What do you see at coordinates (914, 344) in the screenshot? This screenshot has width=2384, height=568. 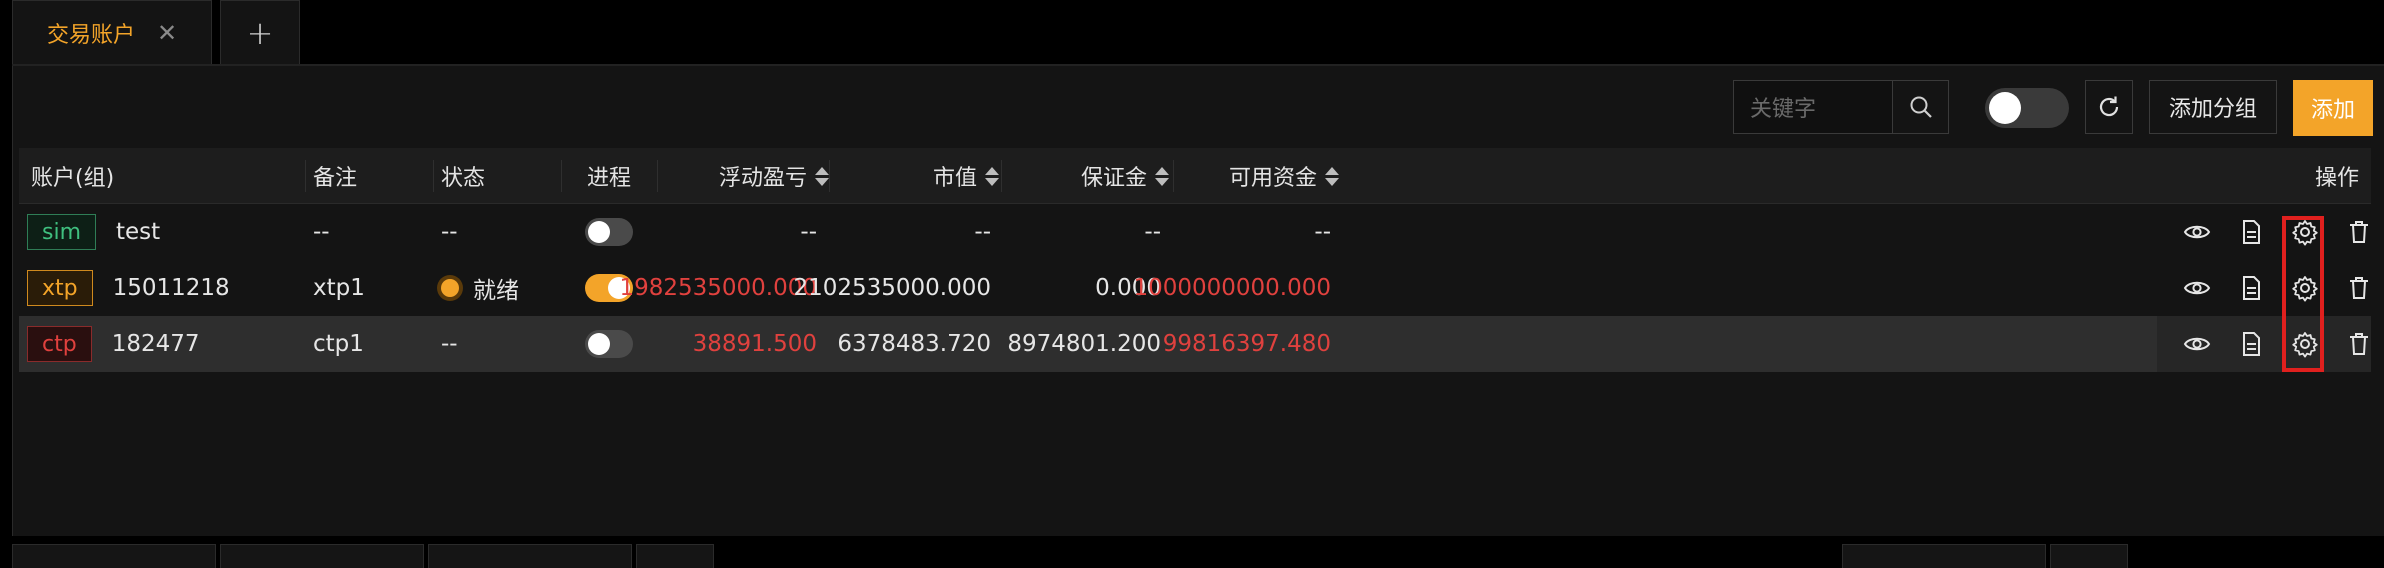 I see `market-value-cell: 6378483.720` at bounding box center [914, 344].